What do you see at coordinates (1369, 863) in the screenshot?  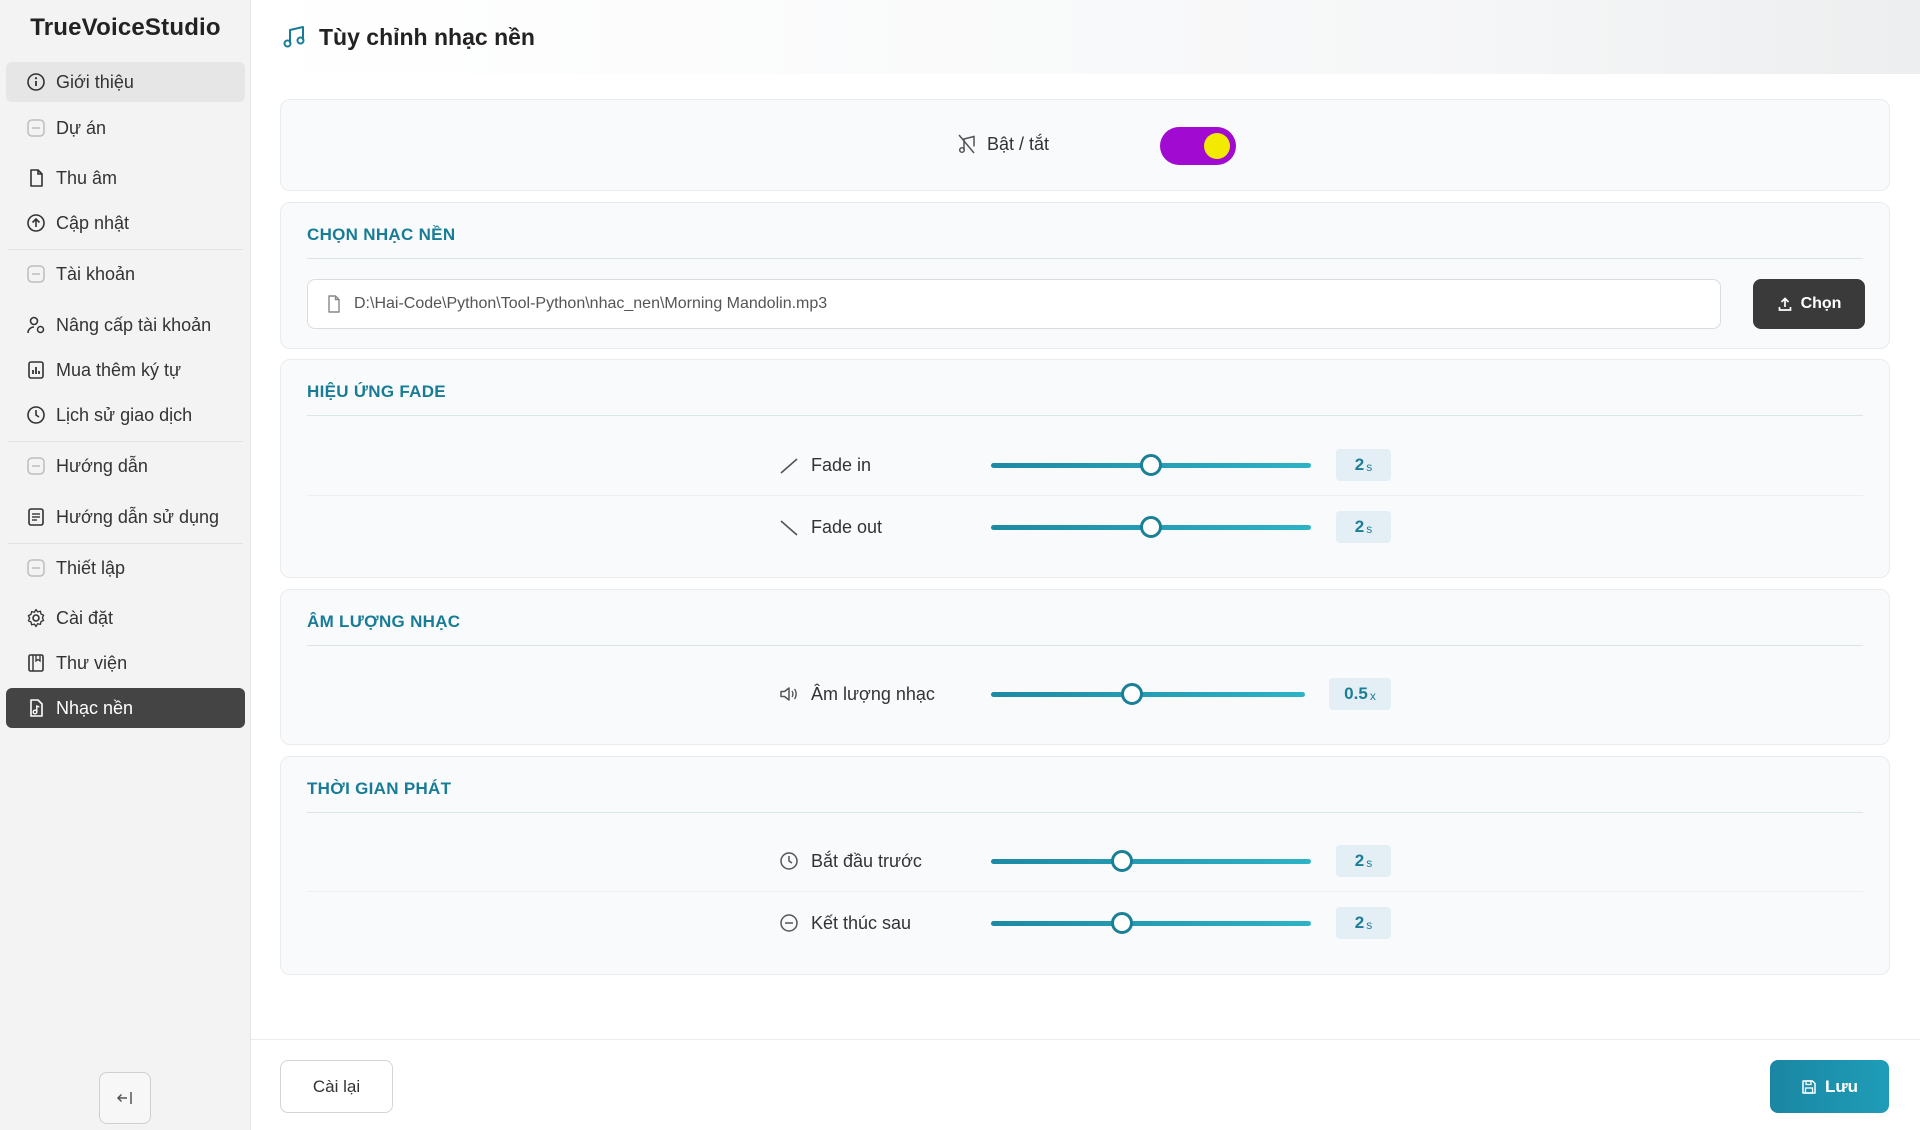 I see `start-before-unit: s` at bounding box center [1369, 863].